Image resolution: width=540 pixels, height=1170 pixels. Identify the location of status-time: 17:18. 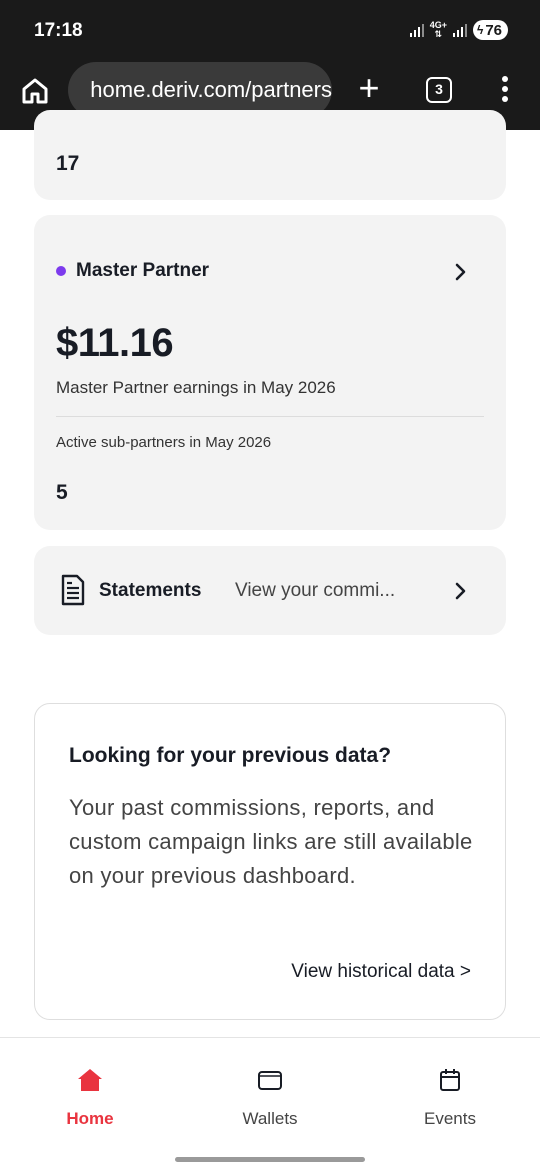
(58, 30).